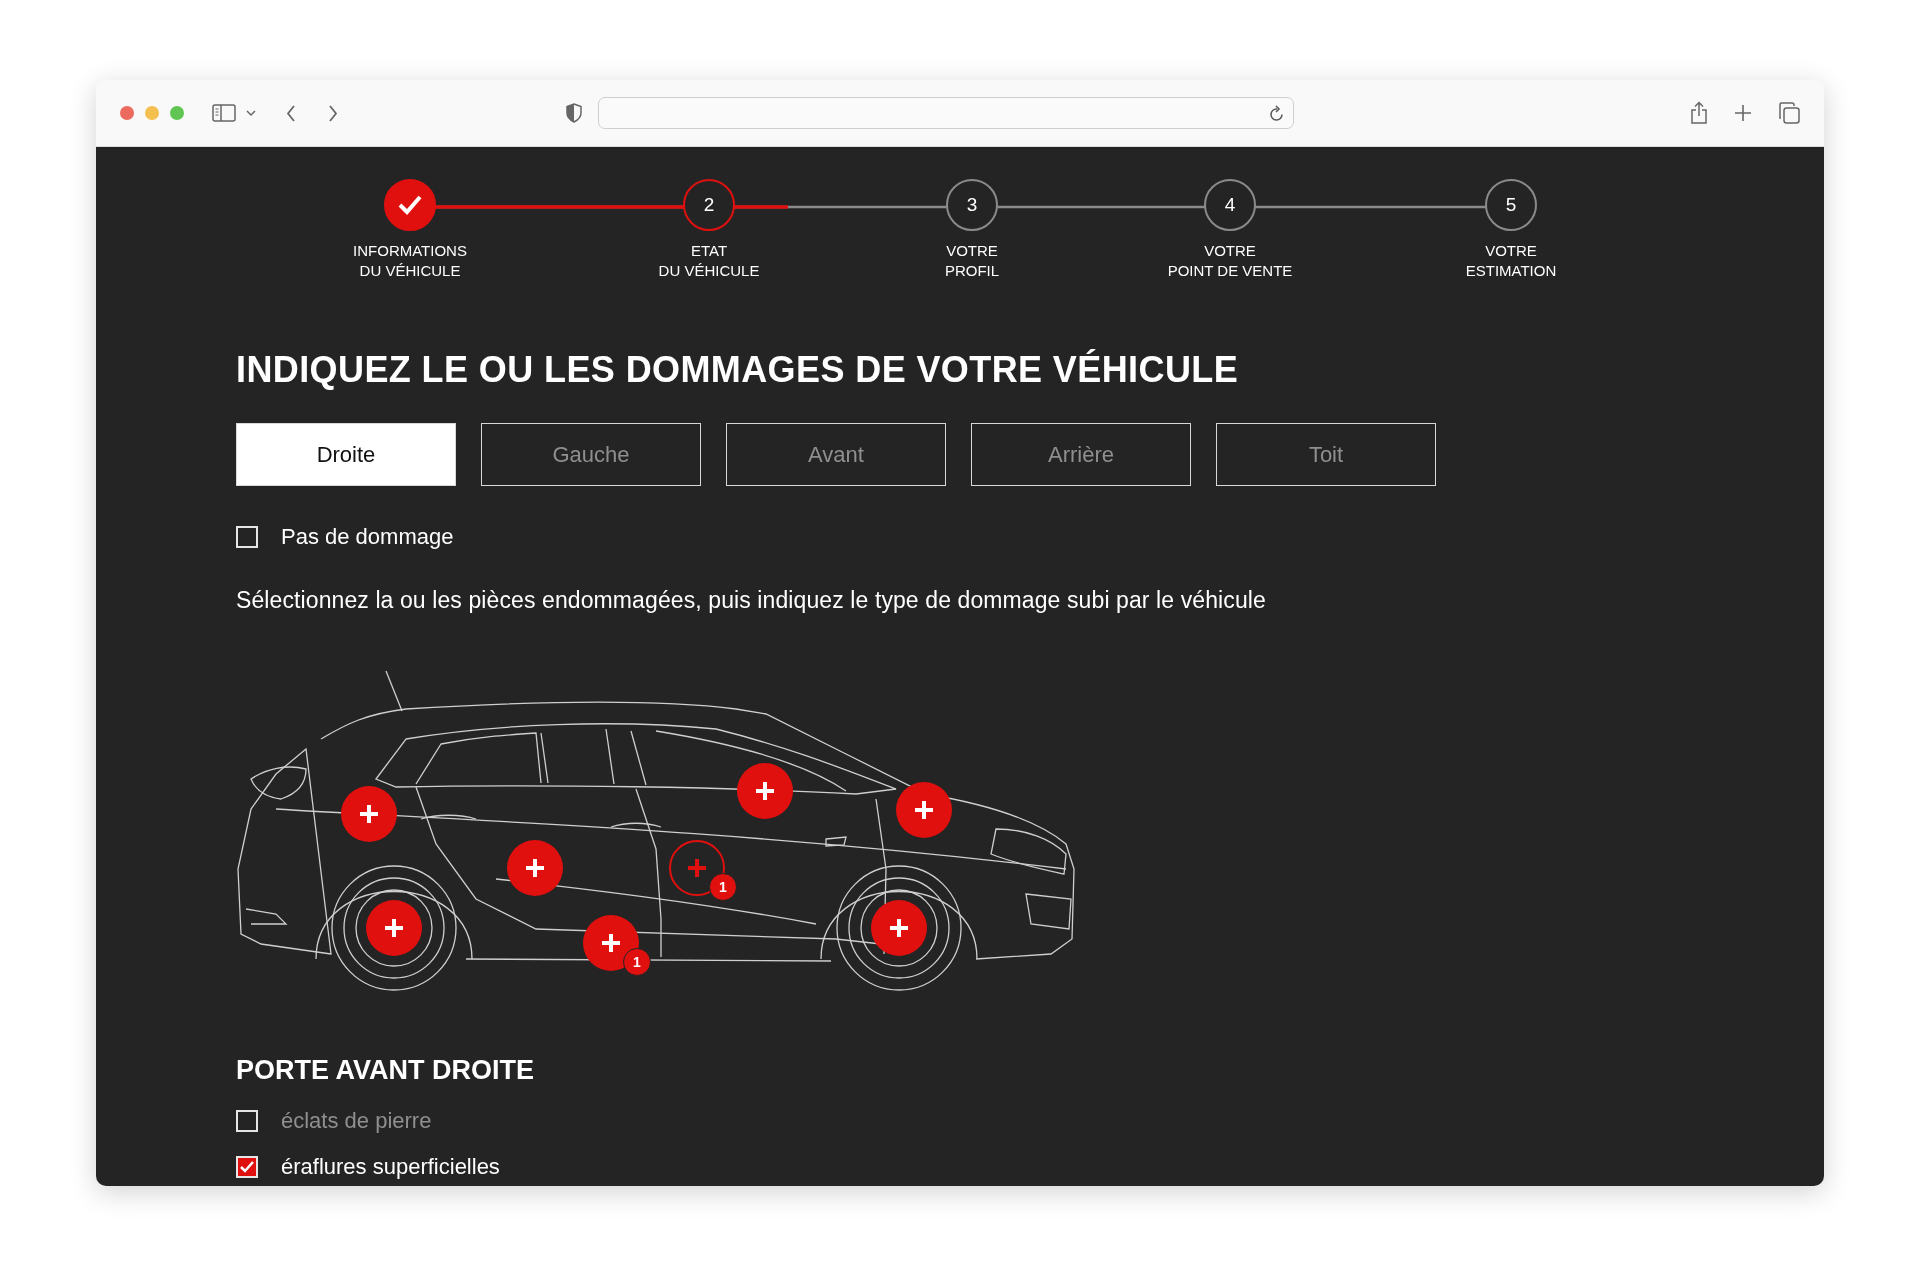 The image size is (1920, 1280). What do you see at coordinates (574, 113) in the screenshot?
I see `shield-icon` at bounding box center [574, 113].